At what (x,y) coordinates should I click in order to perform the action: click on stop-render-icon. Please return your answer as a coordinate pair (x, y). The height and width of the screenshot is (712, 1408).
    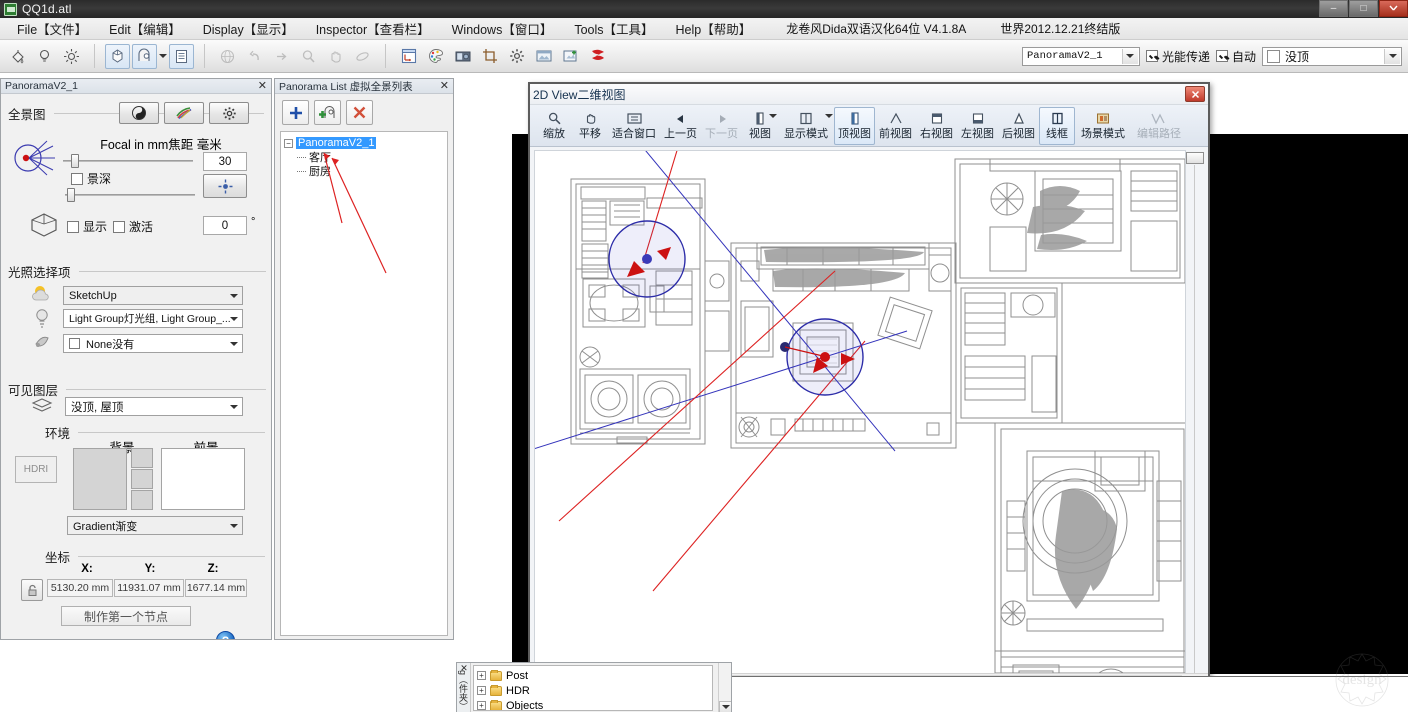
    Looking at the image, I should click on (597, 56).